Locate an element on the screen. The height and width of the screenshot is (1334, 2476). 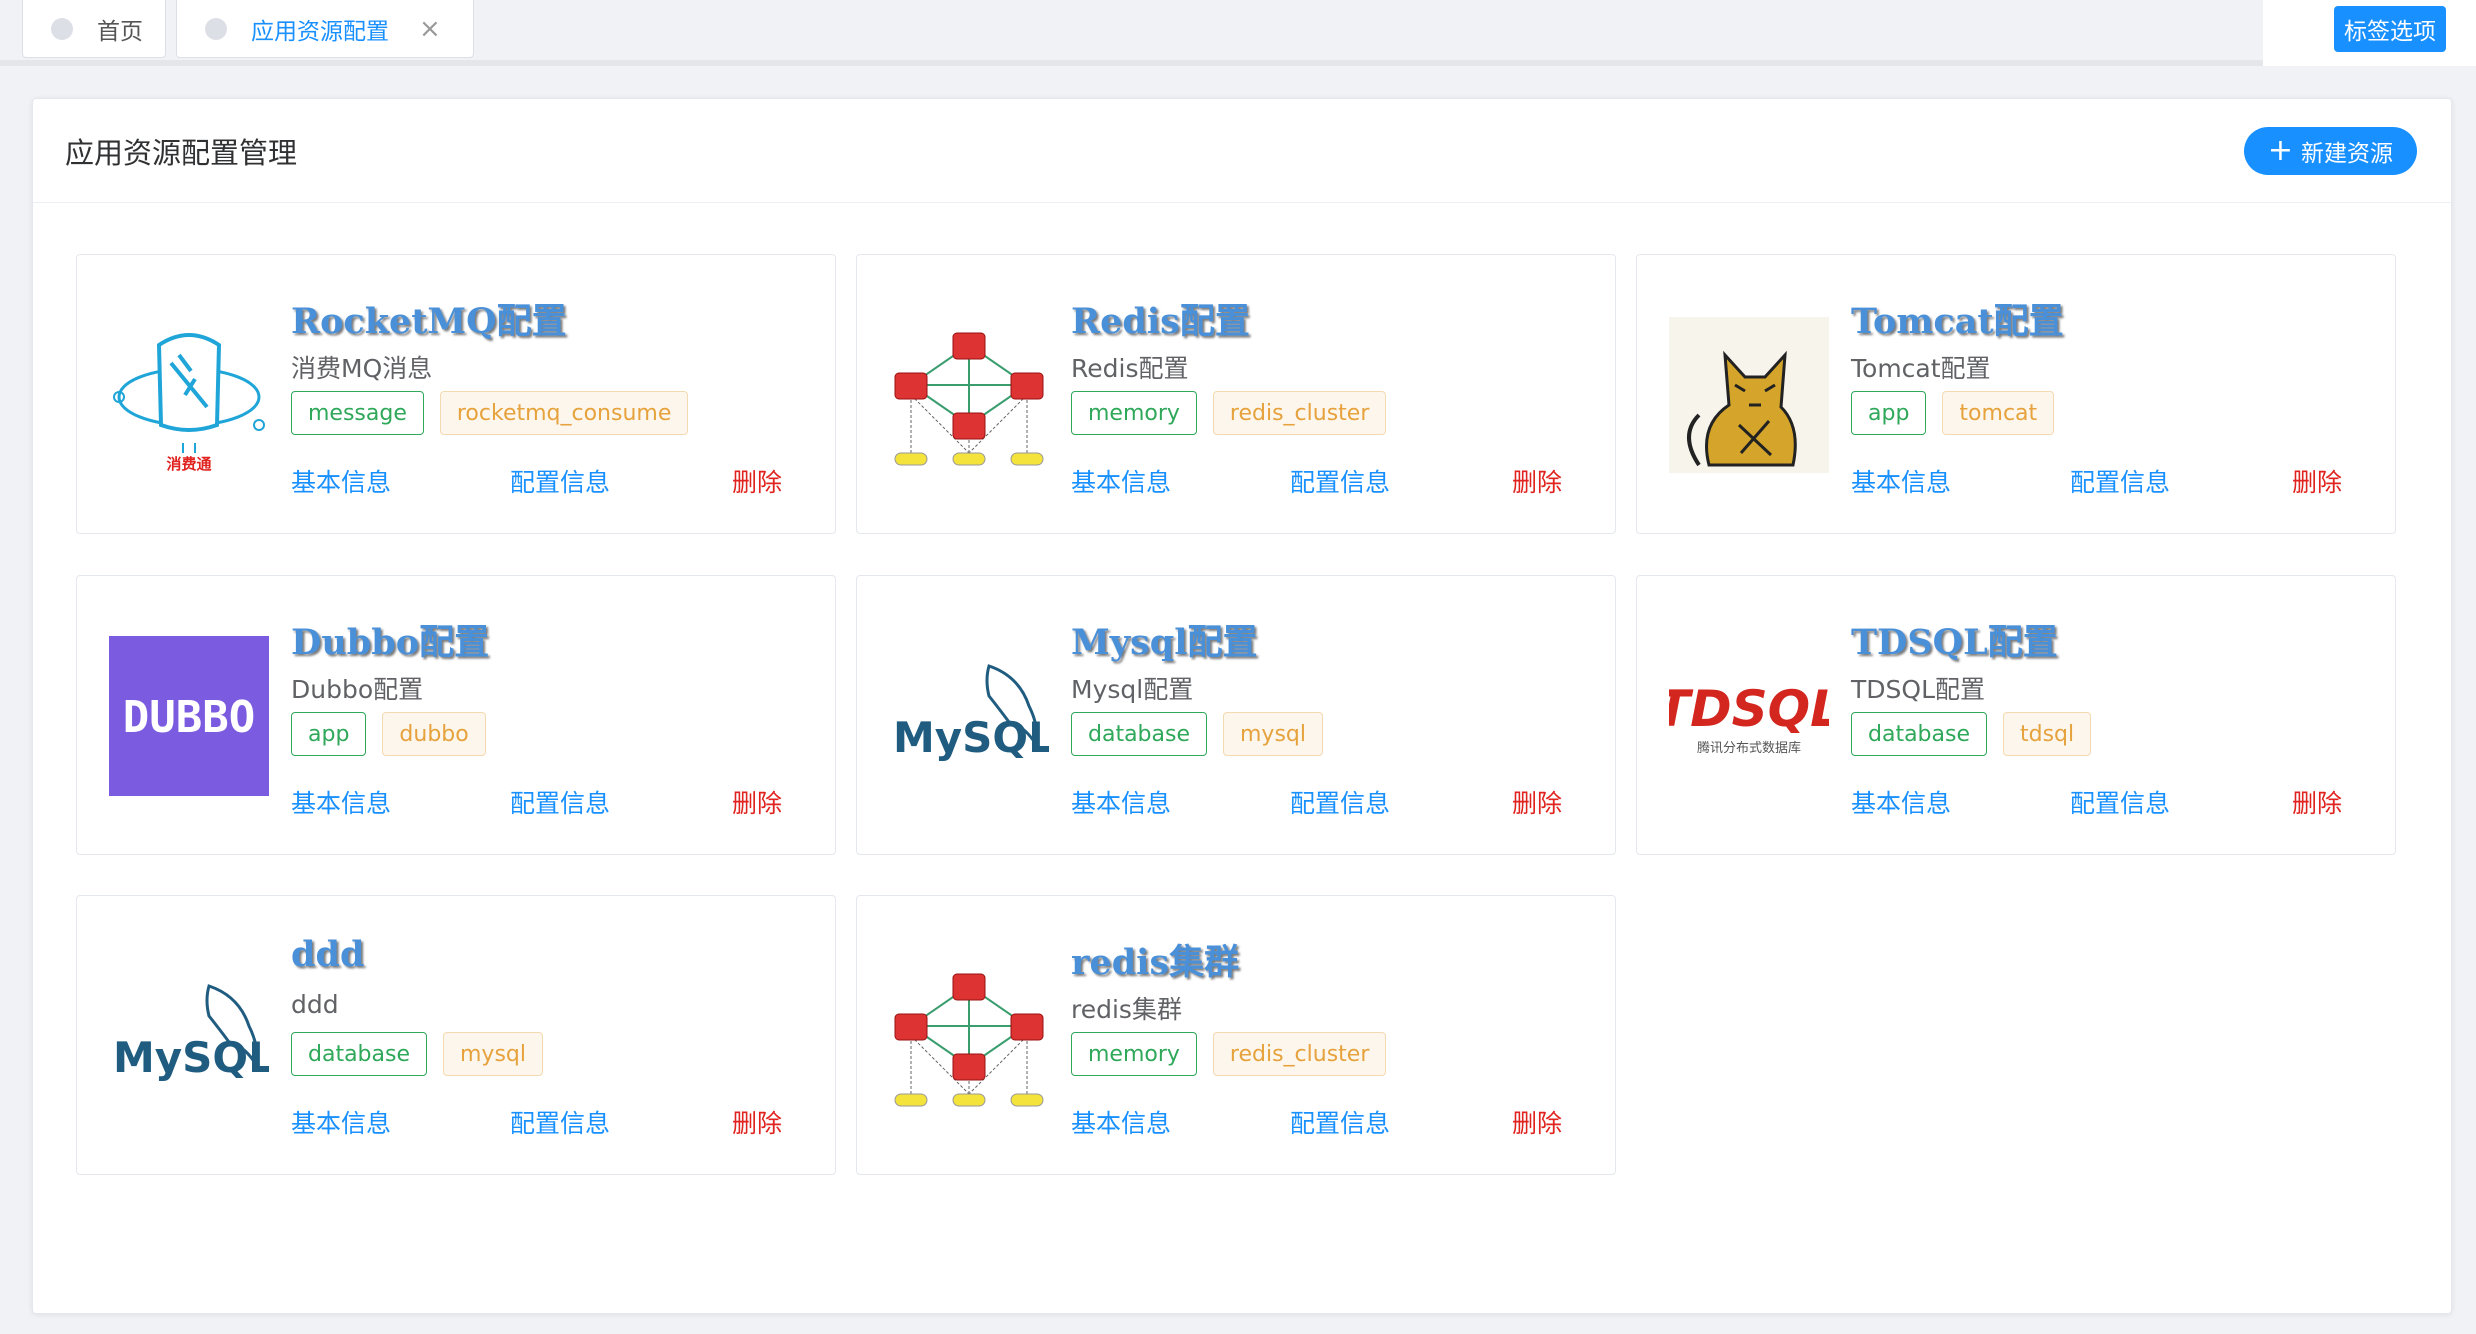
card-title: Tomcat配置 is located at coordinates (1957, 321).